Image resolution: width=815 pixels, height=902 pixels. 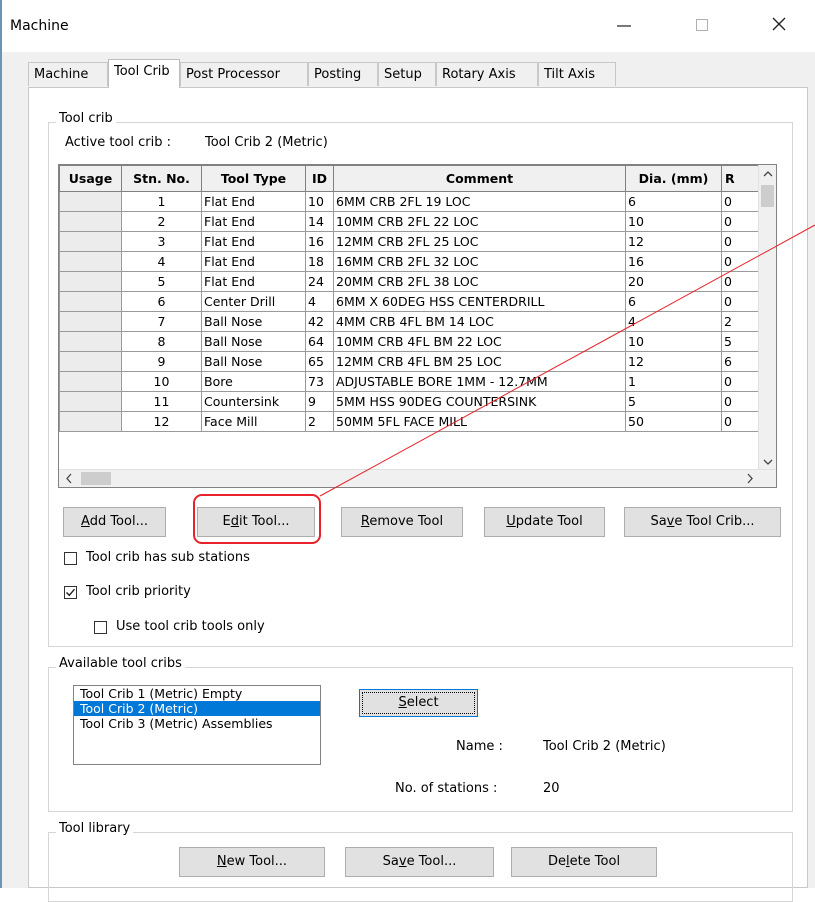 I want to click on tab-tool-crib: Tool Crib, so click(x=144, y=73).